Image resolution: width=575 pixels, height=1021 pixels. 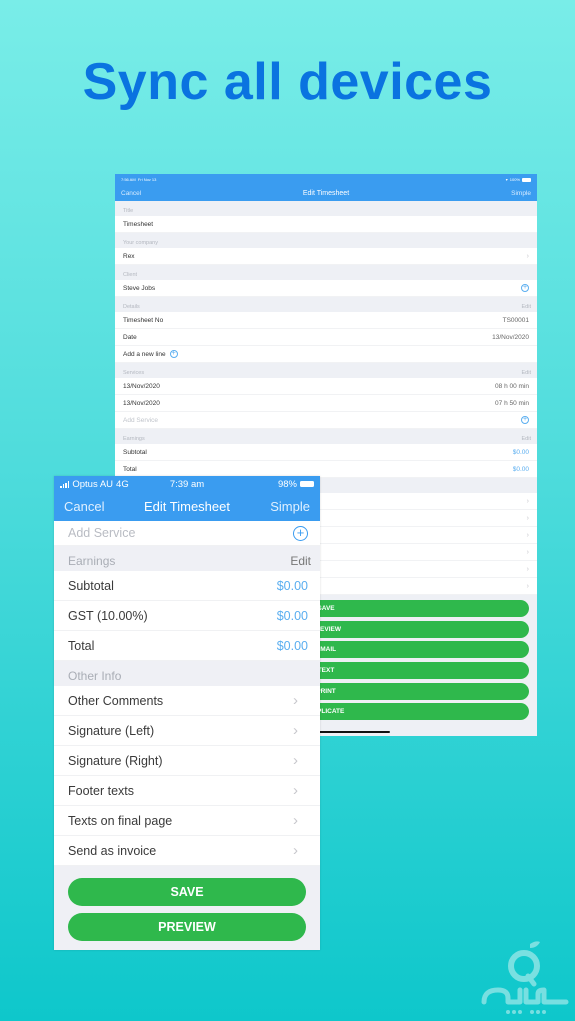 I want to click on phone-action-buttons: SAVE PREVIEW, so click(x=187, y=903).